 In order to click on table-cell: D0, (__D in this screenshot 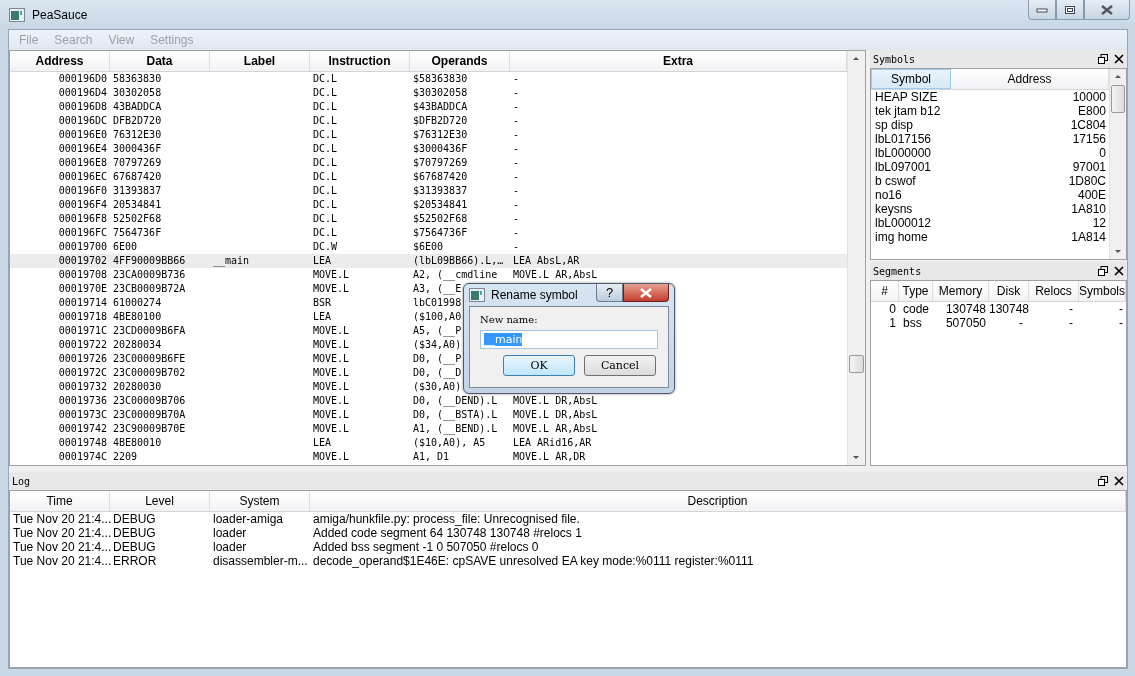, I will do `click(437, 372)`.